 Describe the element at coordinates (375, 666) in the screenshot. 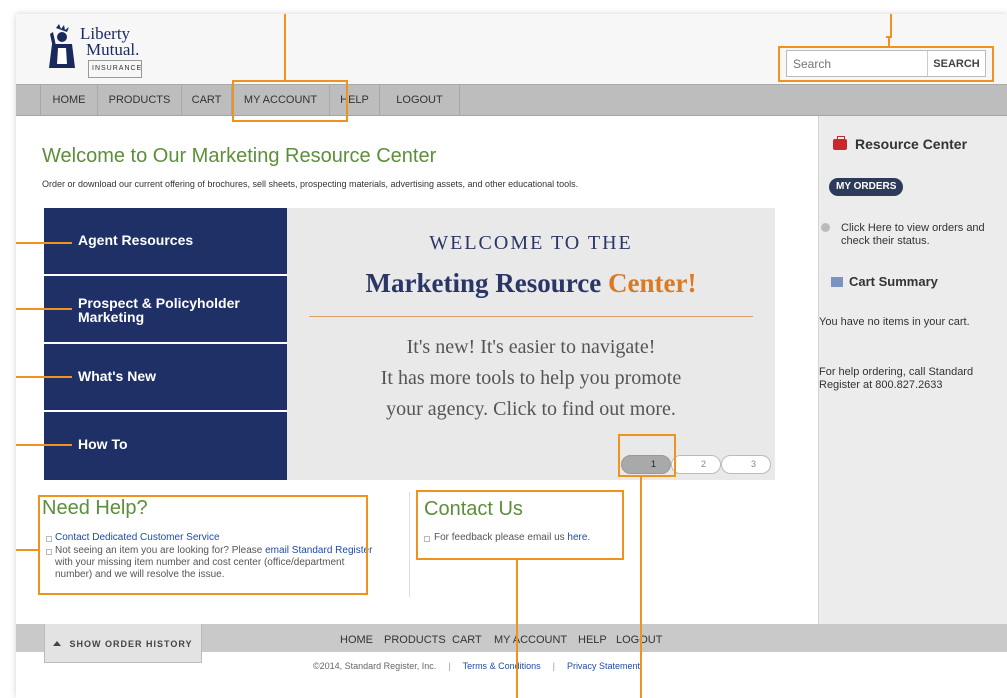

I see `copyright-text: ©2014, Standard Register, Inc.` at that location.